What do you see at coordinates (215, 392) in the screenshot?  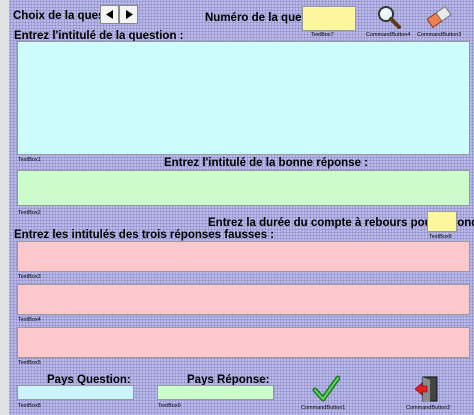 I see `pays-reponse-textbox` at bounding box center [215, 392].